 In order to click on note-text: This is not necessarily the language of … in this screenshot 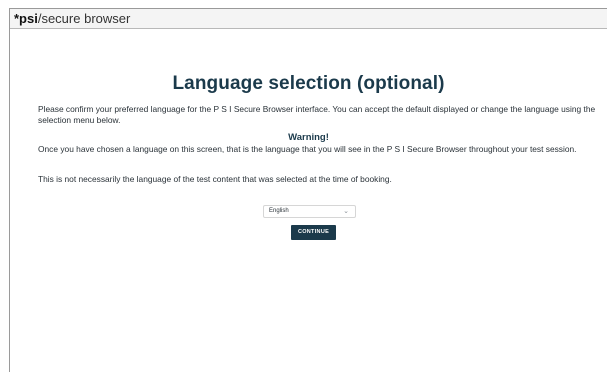, I will do `click(215, 179)`.